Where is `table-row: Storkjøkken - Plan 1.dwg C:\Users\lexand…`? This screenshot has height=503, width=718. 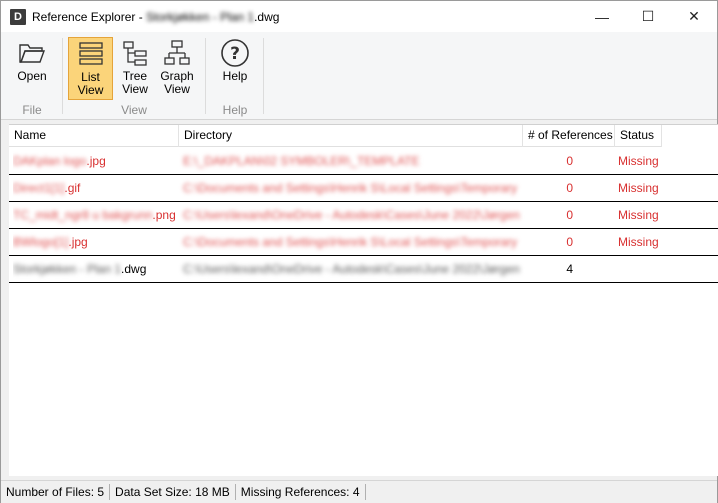 table-row: Storkjøkken - Plan 1.dwg C:\Users\lexand… is located at coordinates (363, 269).